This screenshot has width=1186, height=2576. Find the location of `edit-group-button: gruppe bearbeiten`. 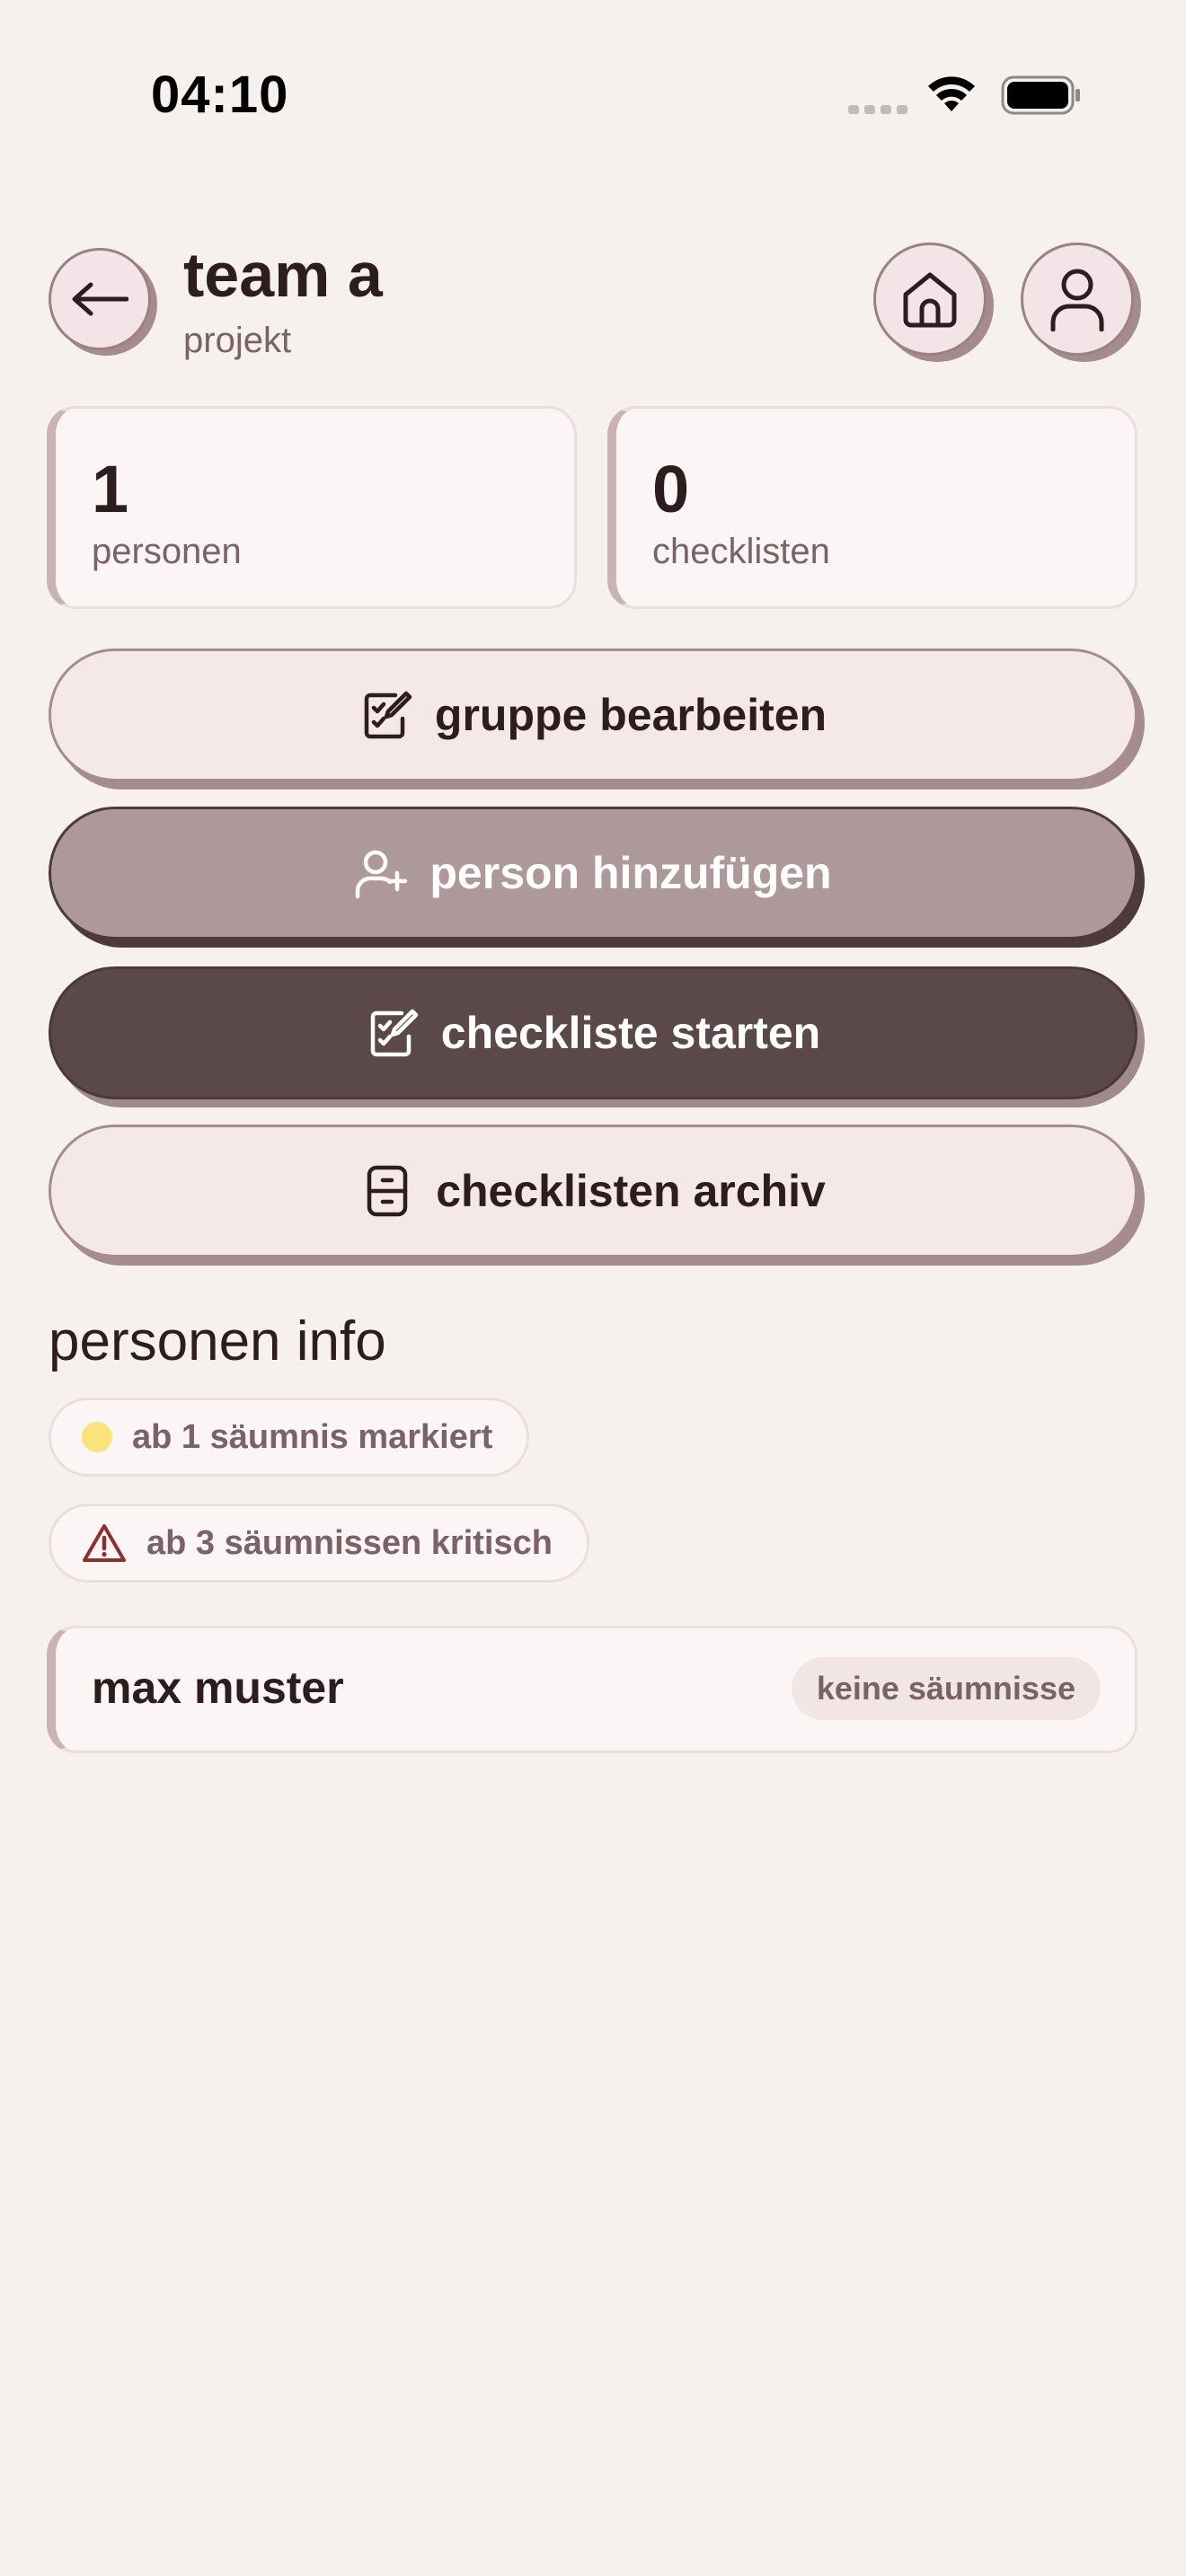

edit-group-button: gruppe bearbeiten is located at coordinates (593, 714).